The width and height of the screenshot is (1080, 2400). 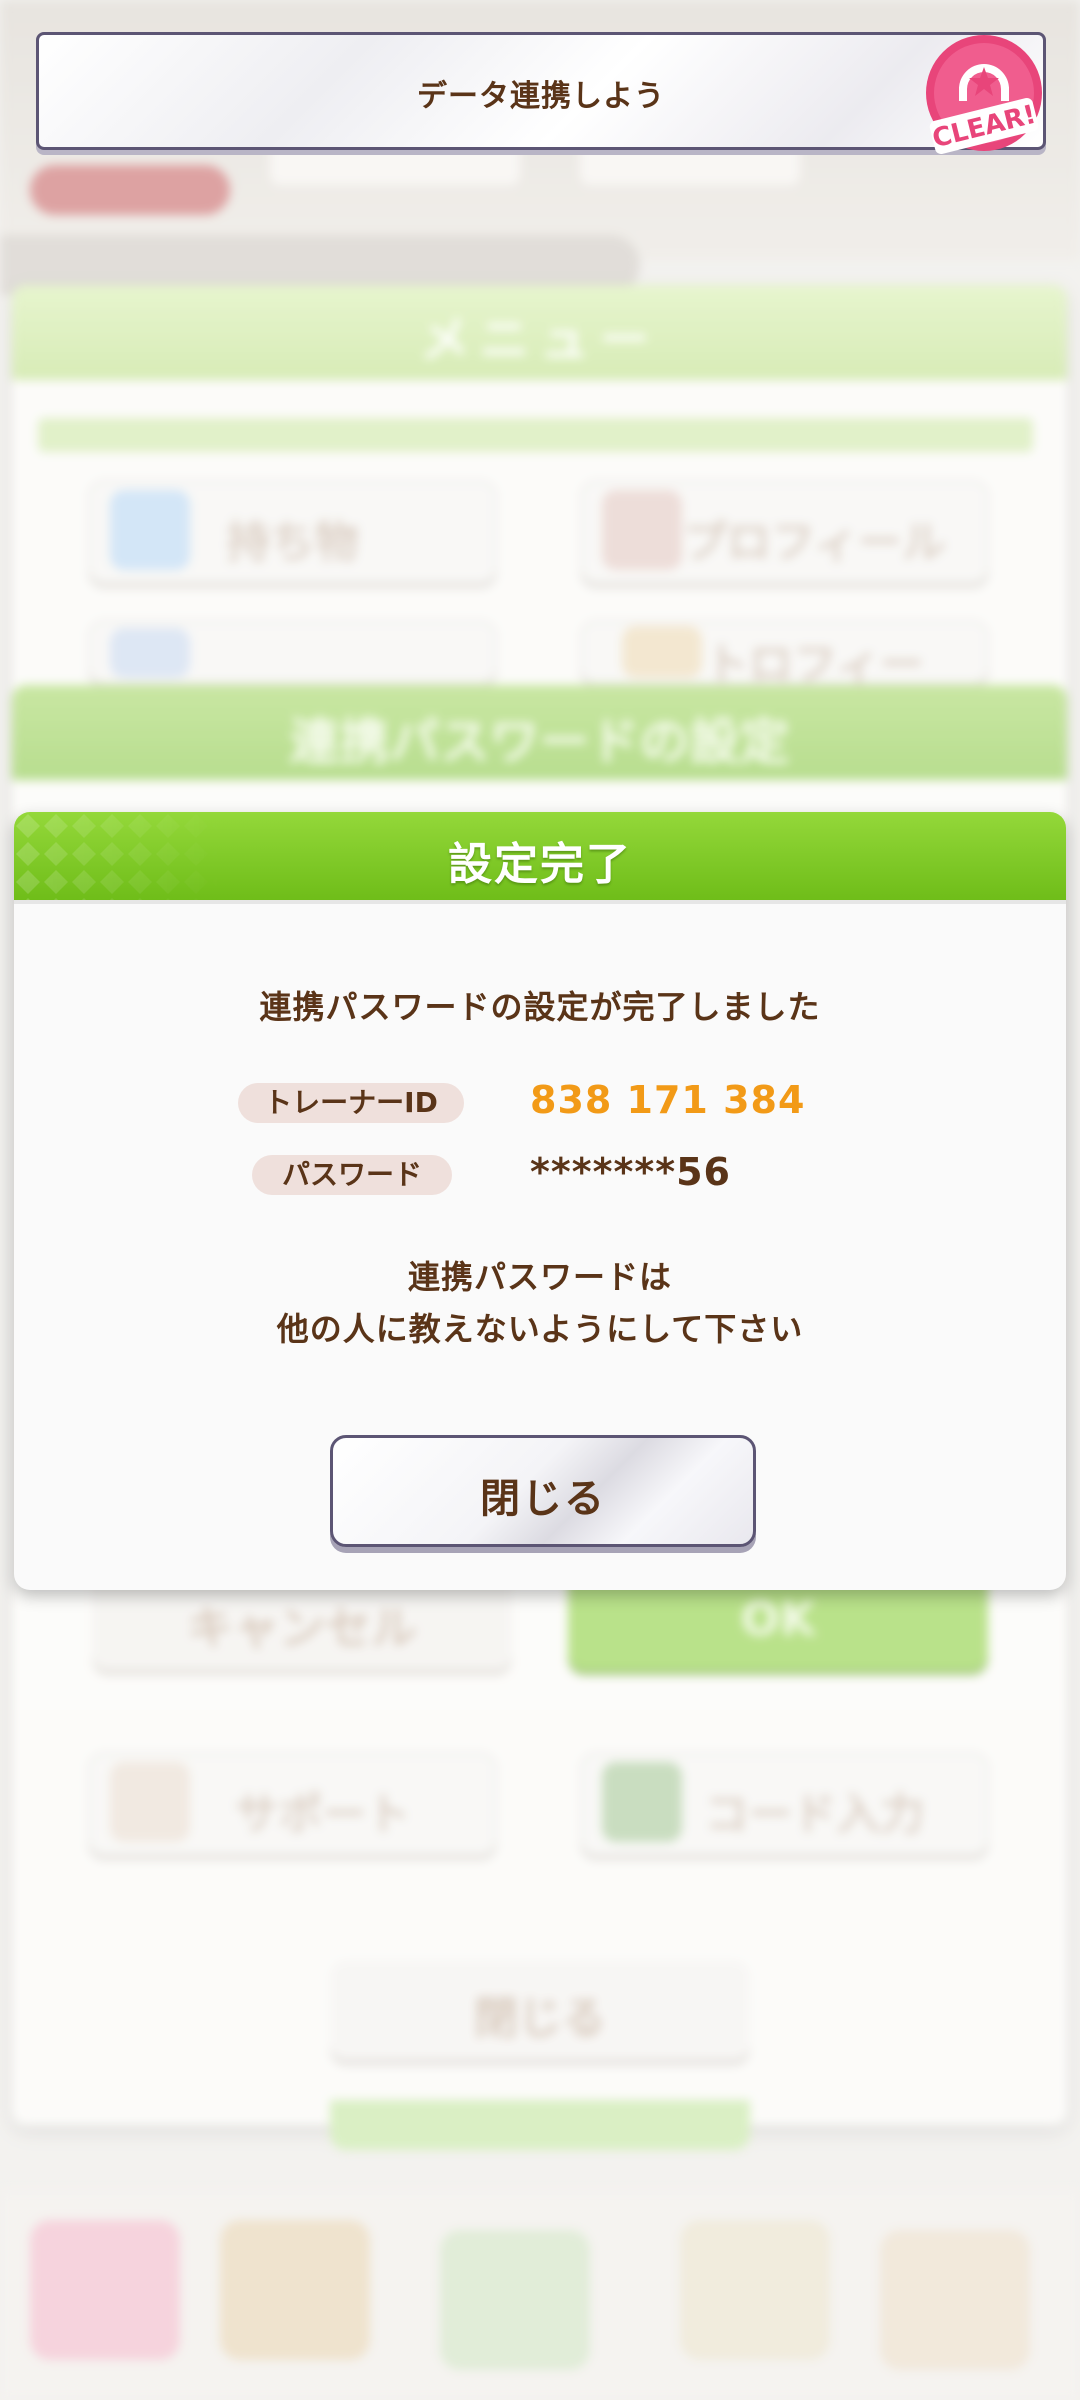 I want to click on dialog-divider, so click(x=540, y=902).